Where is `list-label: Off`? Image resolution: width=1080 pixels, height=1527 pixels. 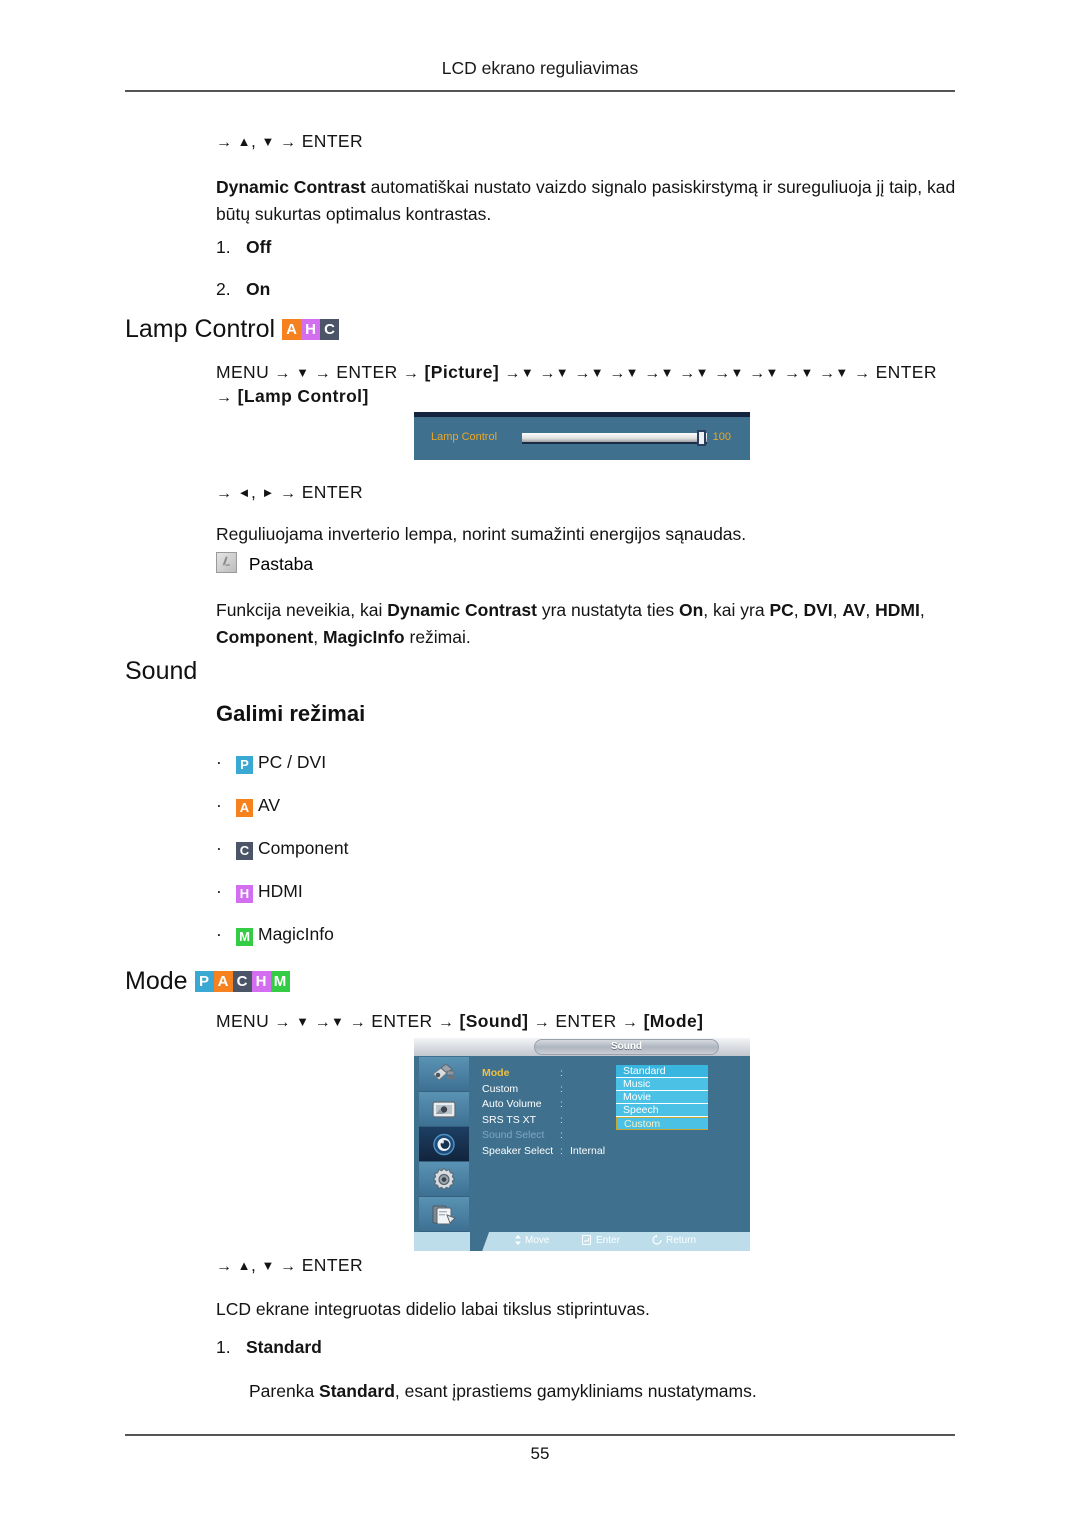 list-label: Off is located at coordinates (259, 247).